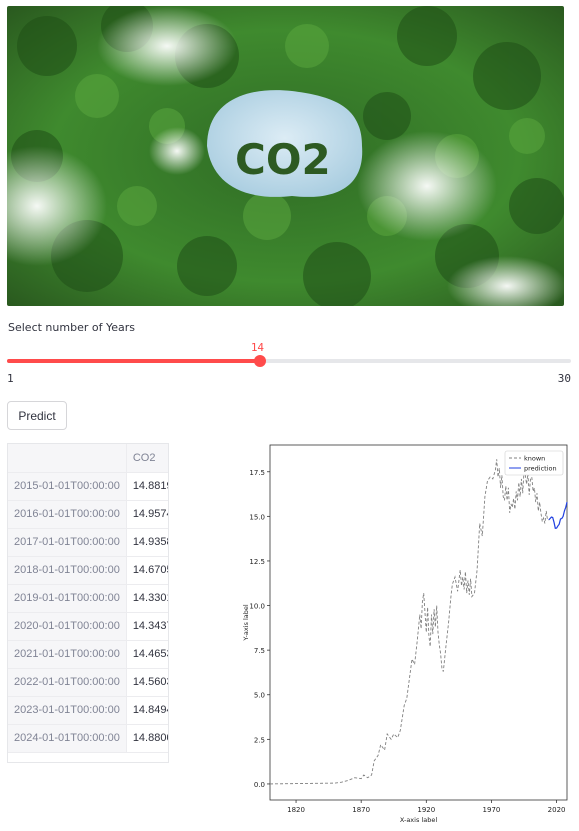 This screenshot has height=831, width=579. I want to click on table-row: 2017-01-01T00:00:00 14.9358, so click(88, 542).